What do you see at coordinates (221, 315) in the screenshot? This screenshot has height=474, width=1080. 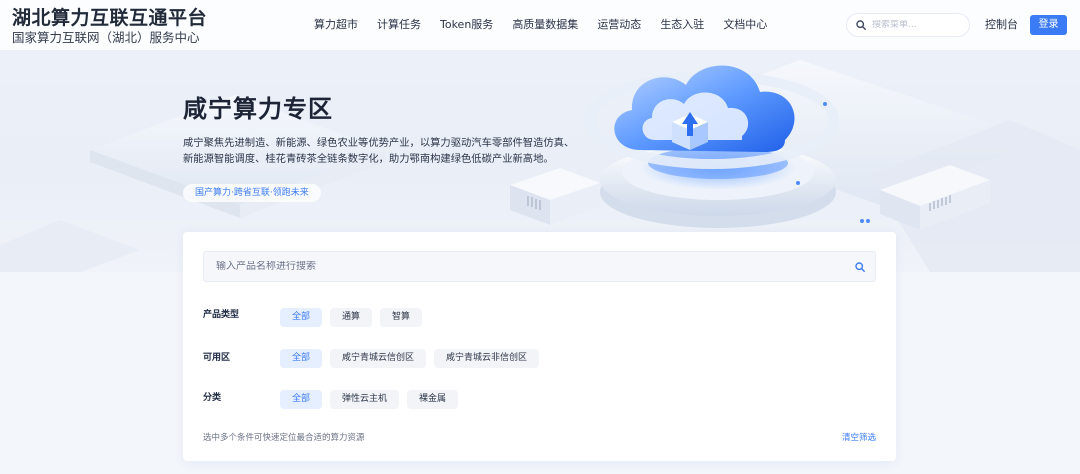 I see `filter-label: 产品类型` at bounding box center [221, 315].